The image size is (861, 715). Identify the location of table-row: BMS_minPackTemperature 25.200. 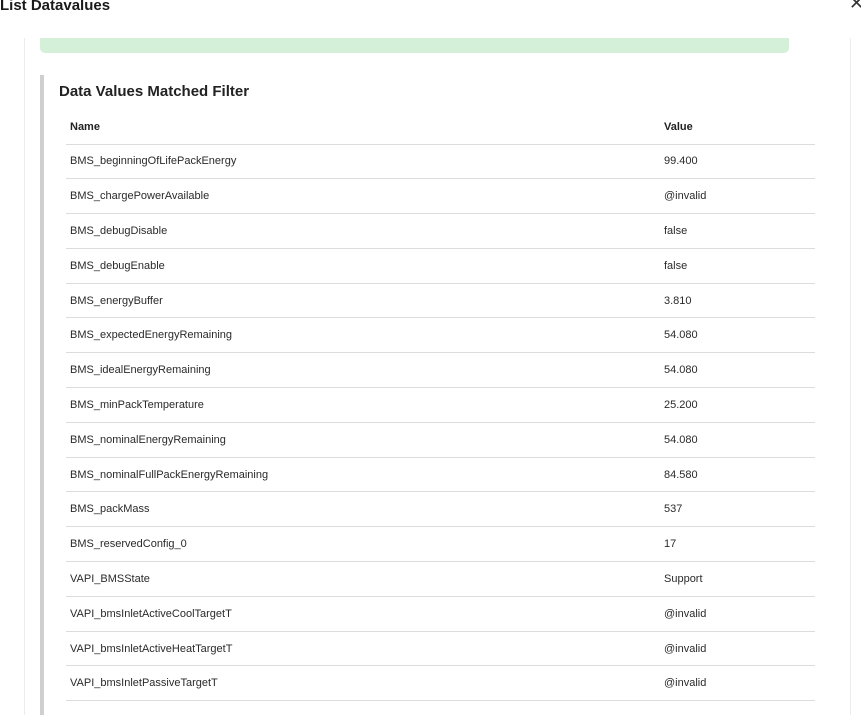
(440, 405).